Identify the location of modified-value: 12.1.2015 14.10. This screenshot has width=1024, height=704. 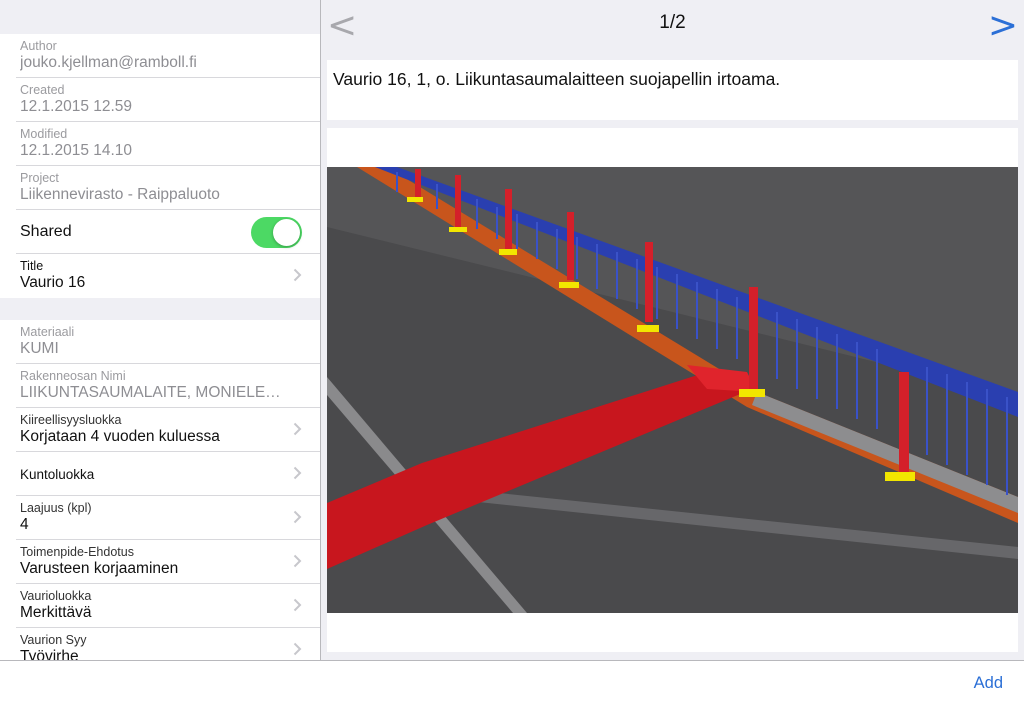
(76, 150).